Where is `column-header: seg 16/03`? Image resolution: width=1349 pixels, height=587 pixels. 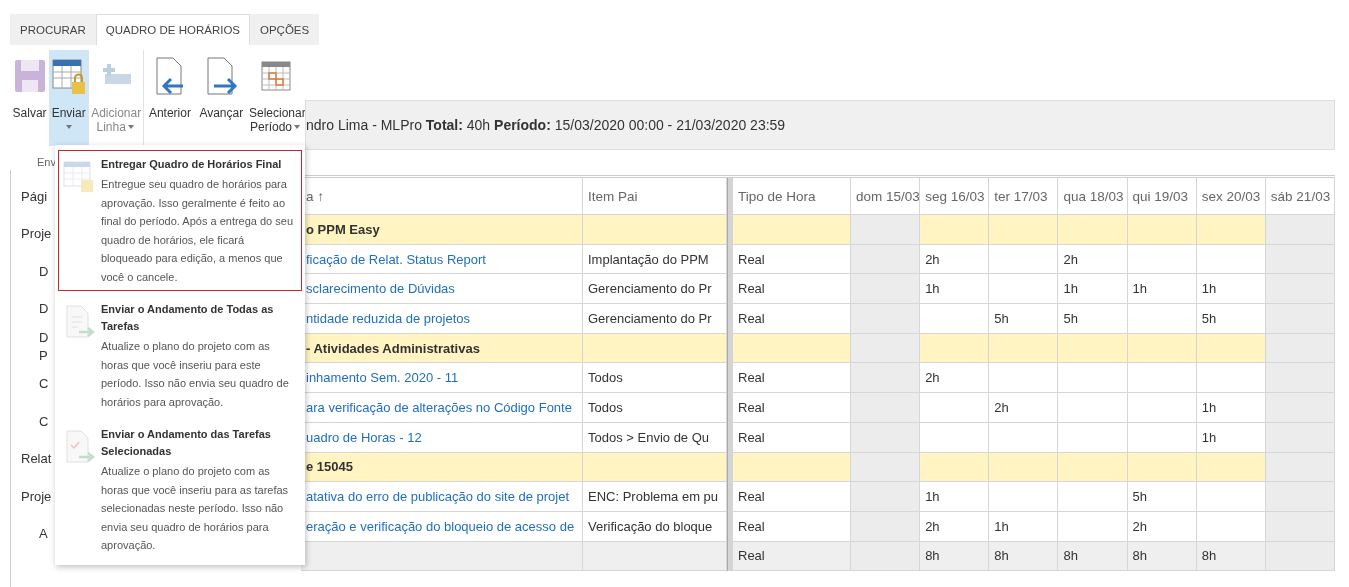
column-header: seg 16/03 is located at coordinates (955, 196).